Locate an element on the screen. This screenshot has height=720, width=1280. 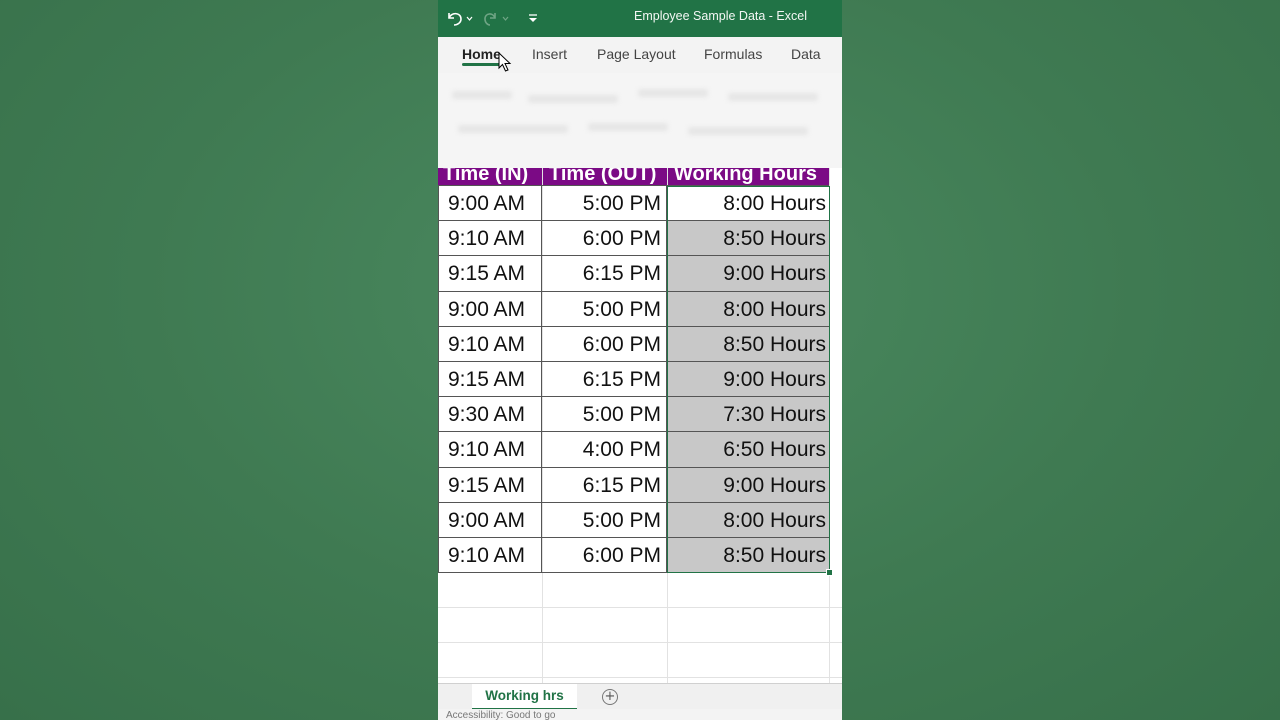
tab-insert: Insert is located at coordinates (549, 54).